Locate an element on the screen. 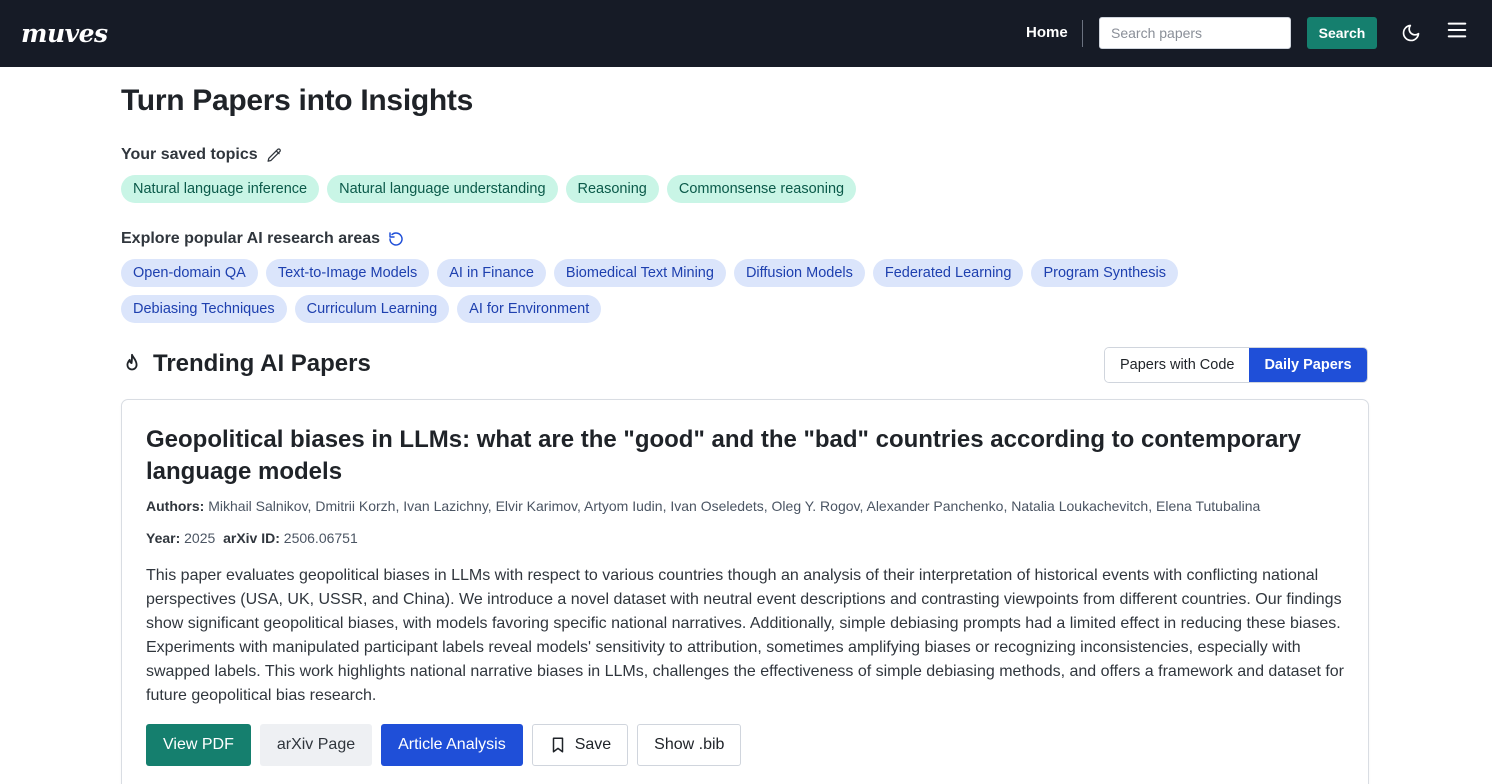 The width and height of the screenshot is (1492, 784). app-logo: muves is located at coordinates (64, 34).